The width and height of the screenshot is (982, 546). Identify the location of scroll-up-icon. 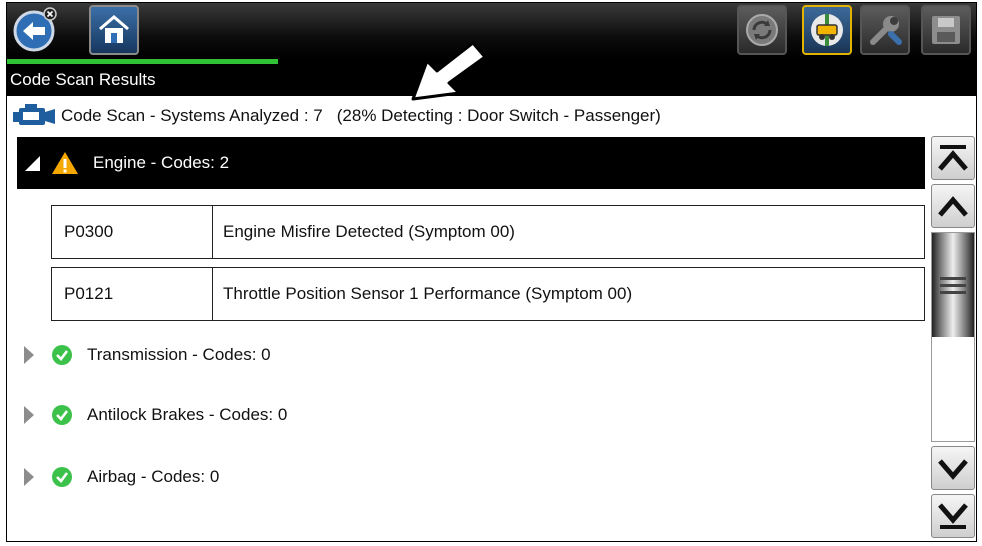
(953, 206).